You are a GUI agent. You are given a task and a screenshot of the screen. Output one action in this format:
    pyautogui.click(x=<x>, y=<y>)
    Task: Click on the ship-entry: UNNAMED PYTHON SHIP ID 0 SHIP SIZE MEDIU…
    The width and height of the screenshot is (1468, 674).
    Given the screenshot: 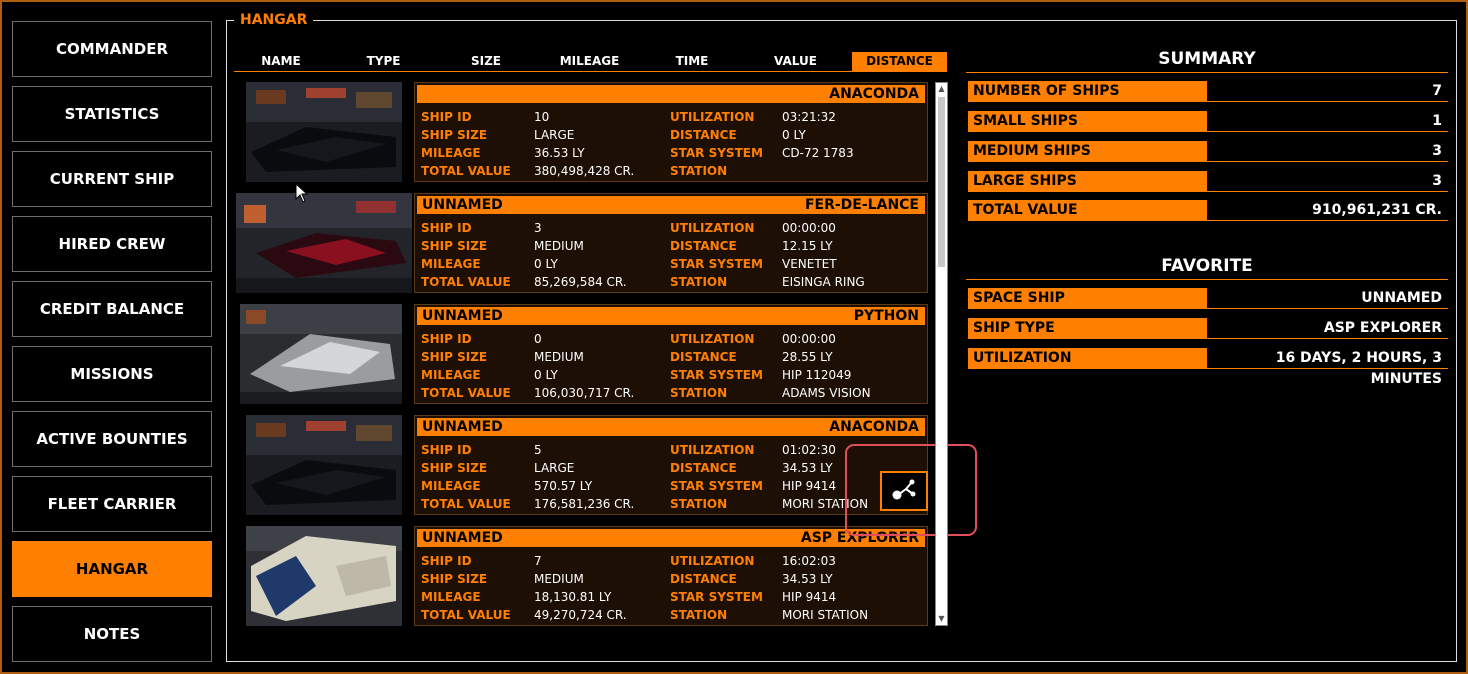 What is the action you would take?
    pyautogui.click(x=582, y=354)
    